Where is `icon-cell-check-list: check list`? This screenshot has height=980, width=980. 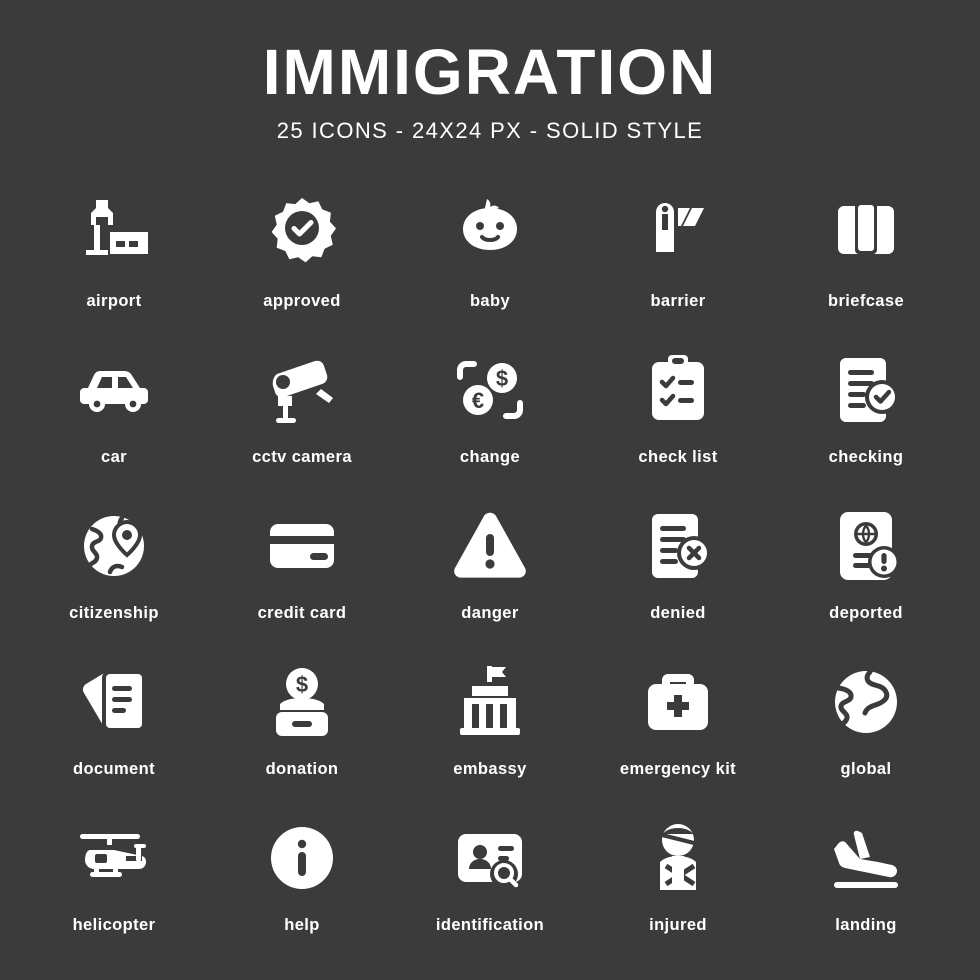 icon-cell-check-list: check list is located at coordinates (678, 416).